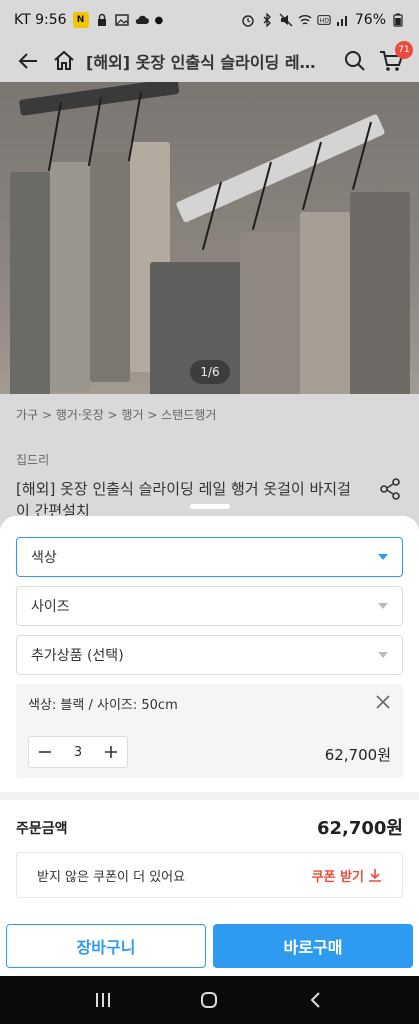 This screenshot has height=1024, width=419. I want to click on close-icon, so click(383, 702).